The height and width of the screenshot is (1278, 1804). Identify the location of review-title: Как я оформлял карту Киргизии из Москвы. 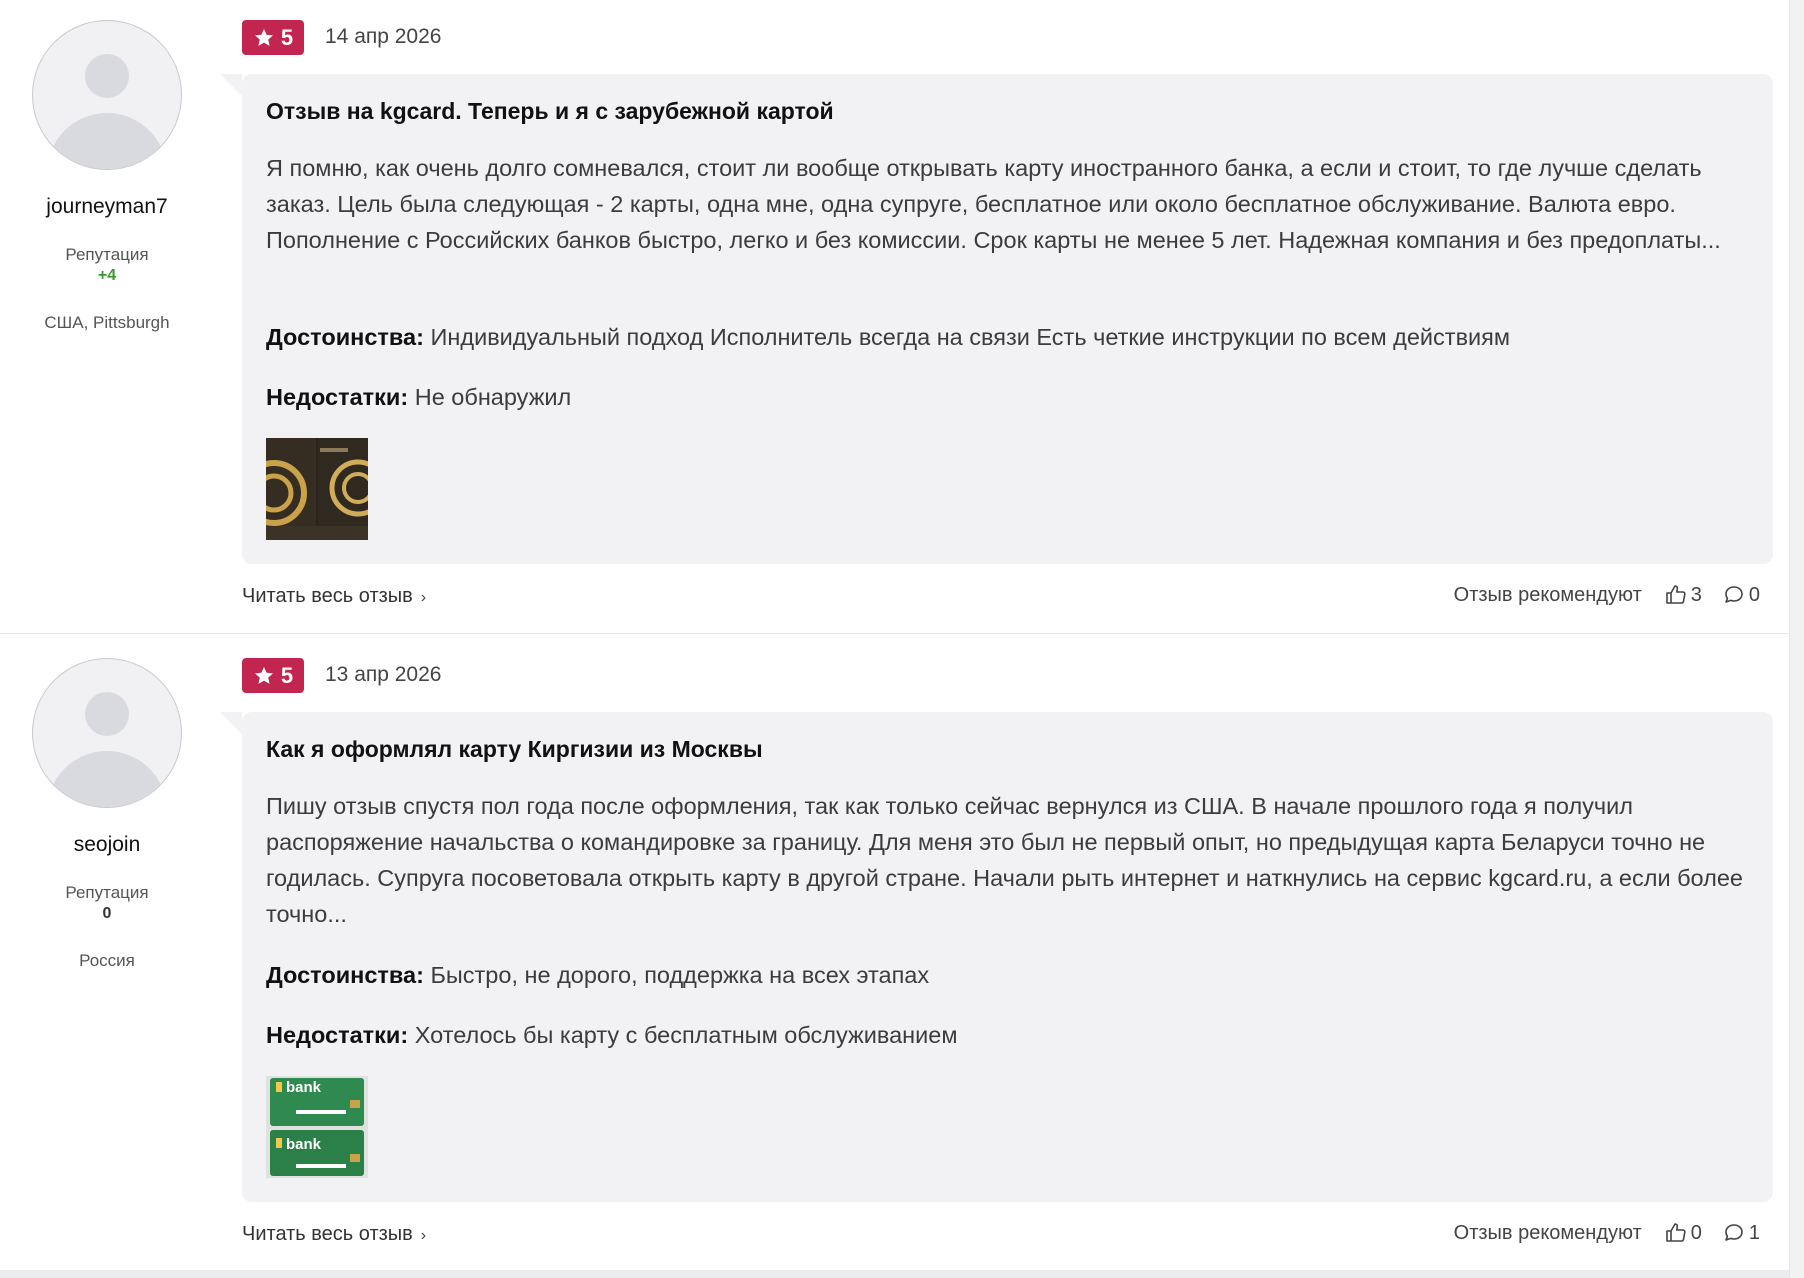
(514, 749).